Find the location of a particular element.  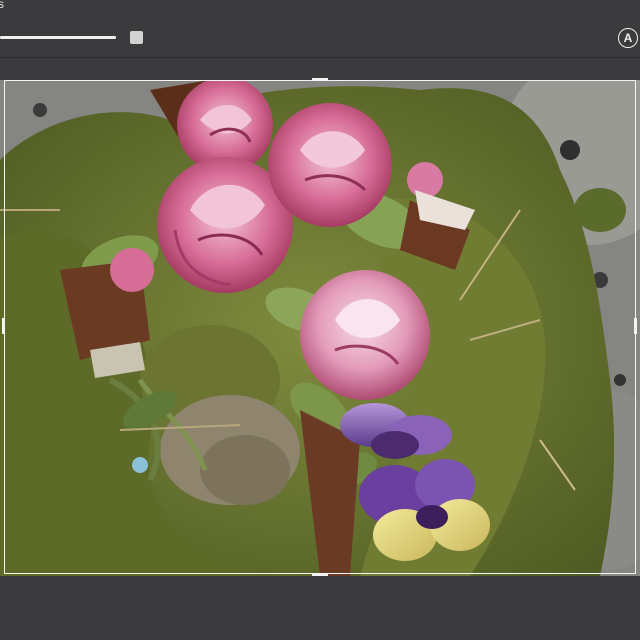

crop-handle-right is located at coordinates (635, 326).